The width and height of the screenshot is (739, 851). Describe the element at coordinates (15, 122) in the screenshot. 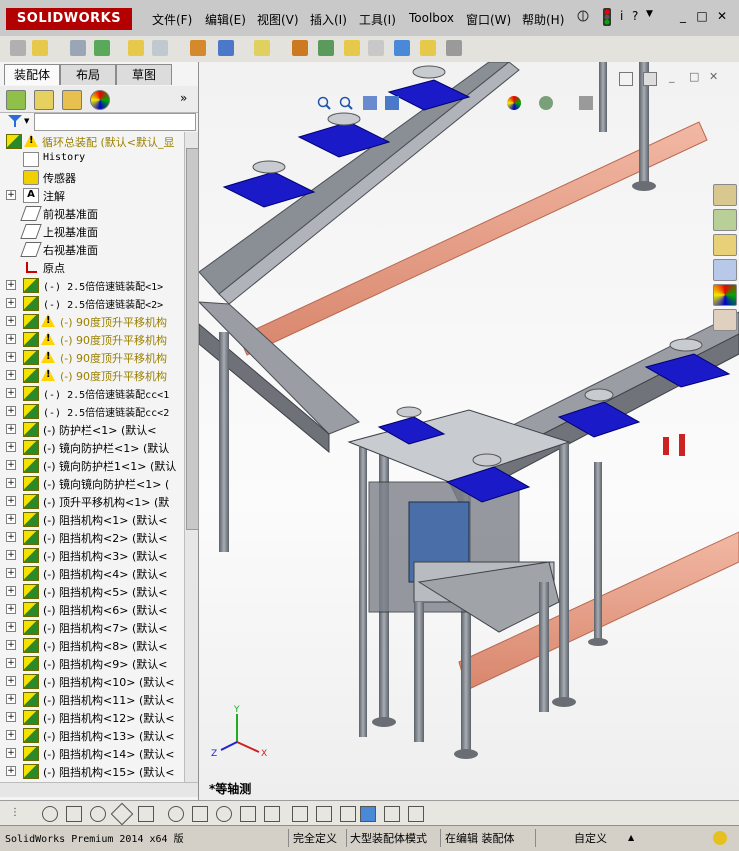

I see `filter-icon` at that location.